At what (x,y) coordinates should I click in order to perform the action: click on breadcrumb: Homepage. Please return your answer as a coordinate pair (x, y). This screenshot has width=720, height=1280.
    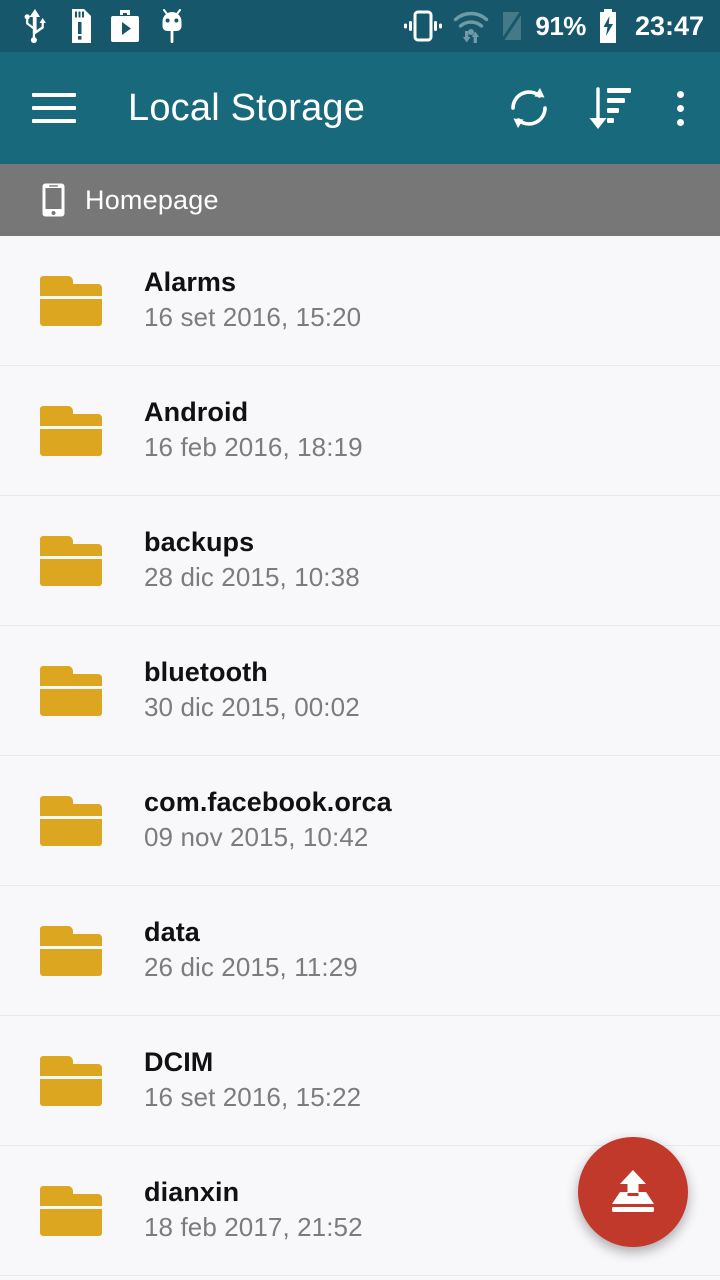
    Looking at the image, I should click on (360, 200).